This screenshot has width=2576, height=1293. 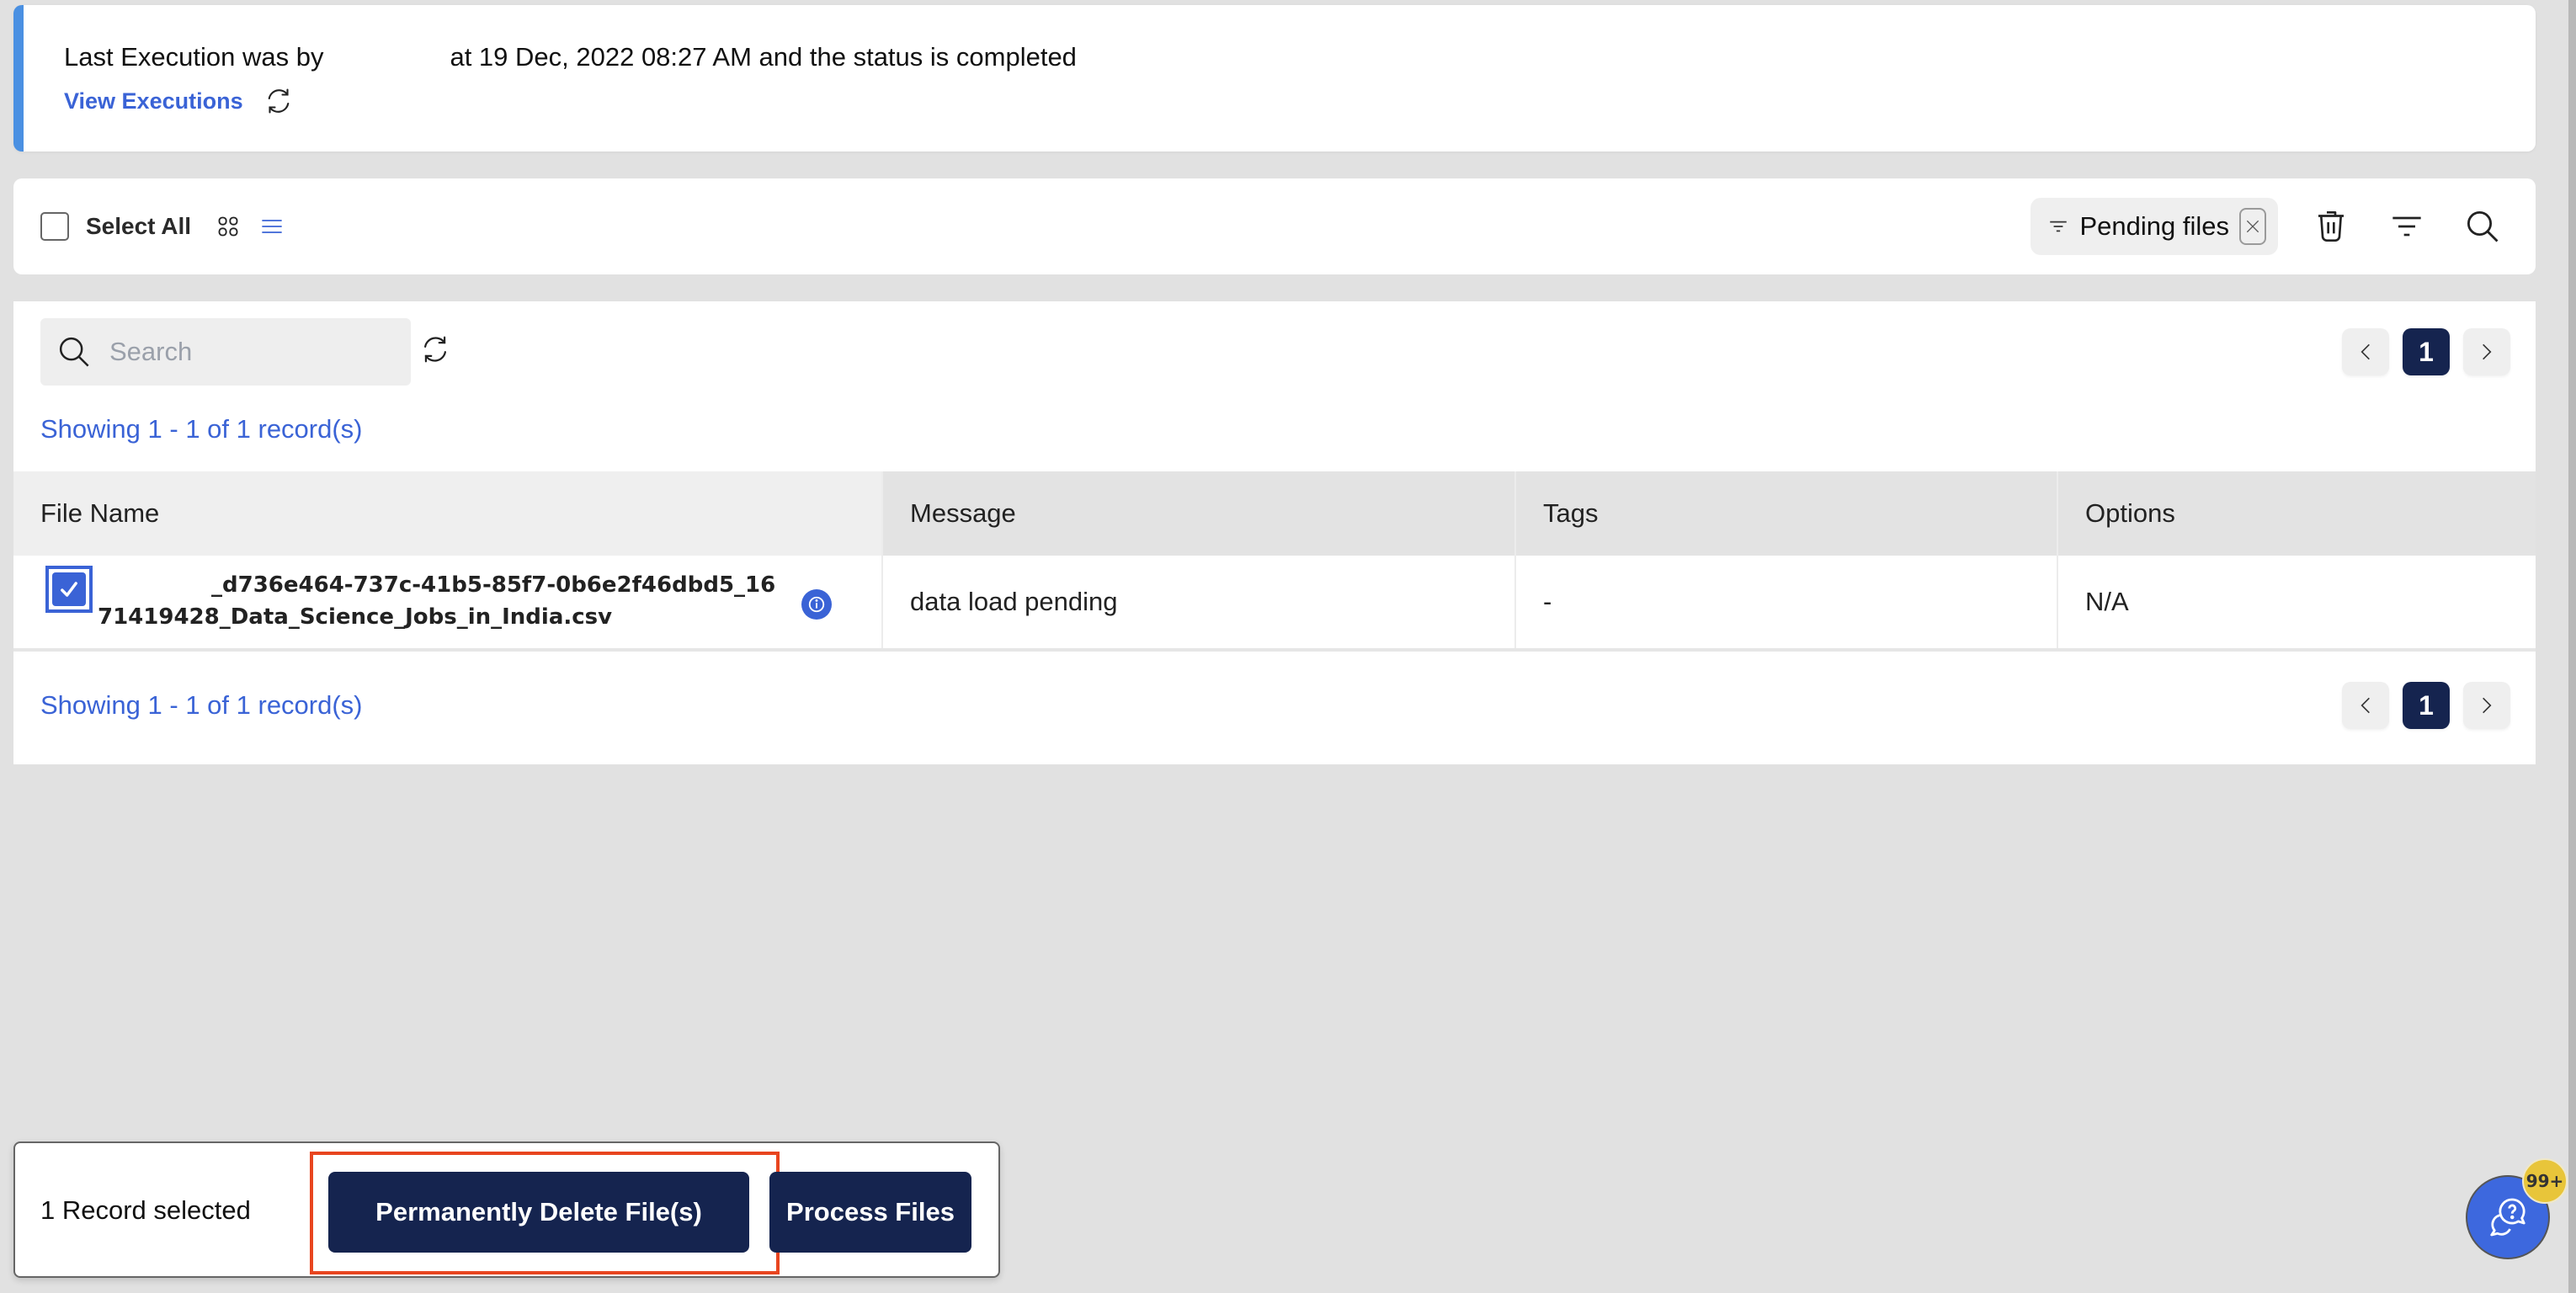 I want to click on grid-view-icon, so click(x=228, y=226).